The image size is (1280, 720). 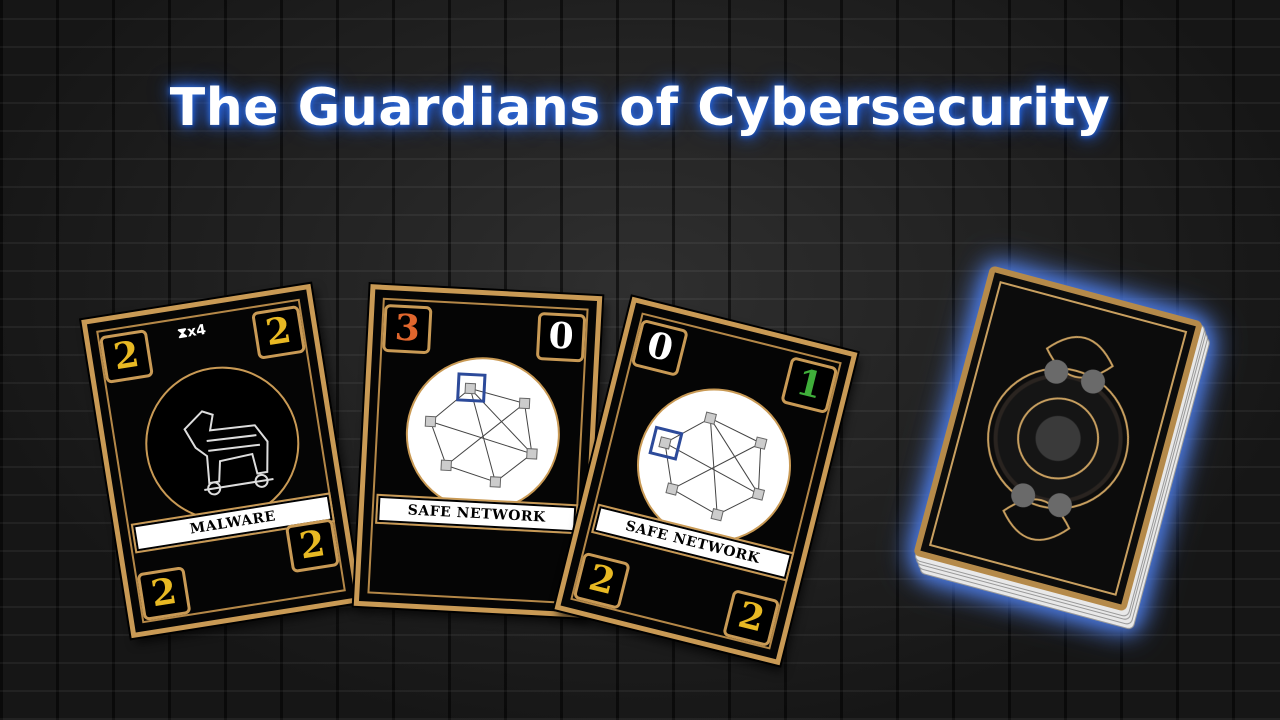 I want to click on card-deck, so click(x=1070, y=452).